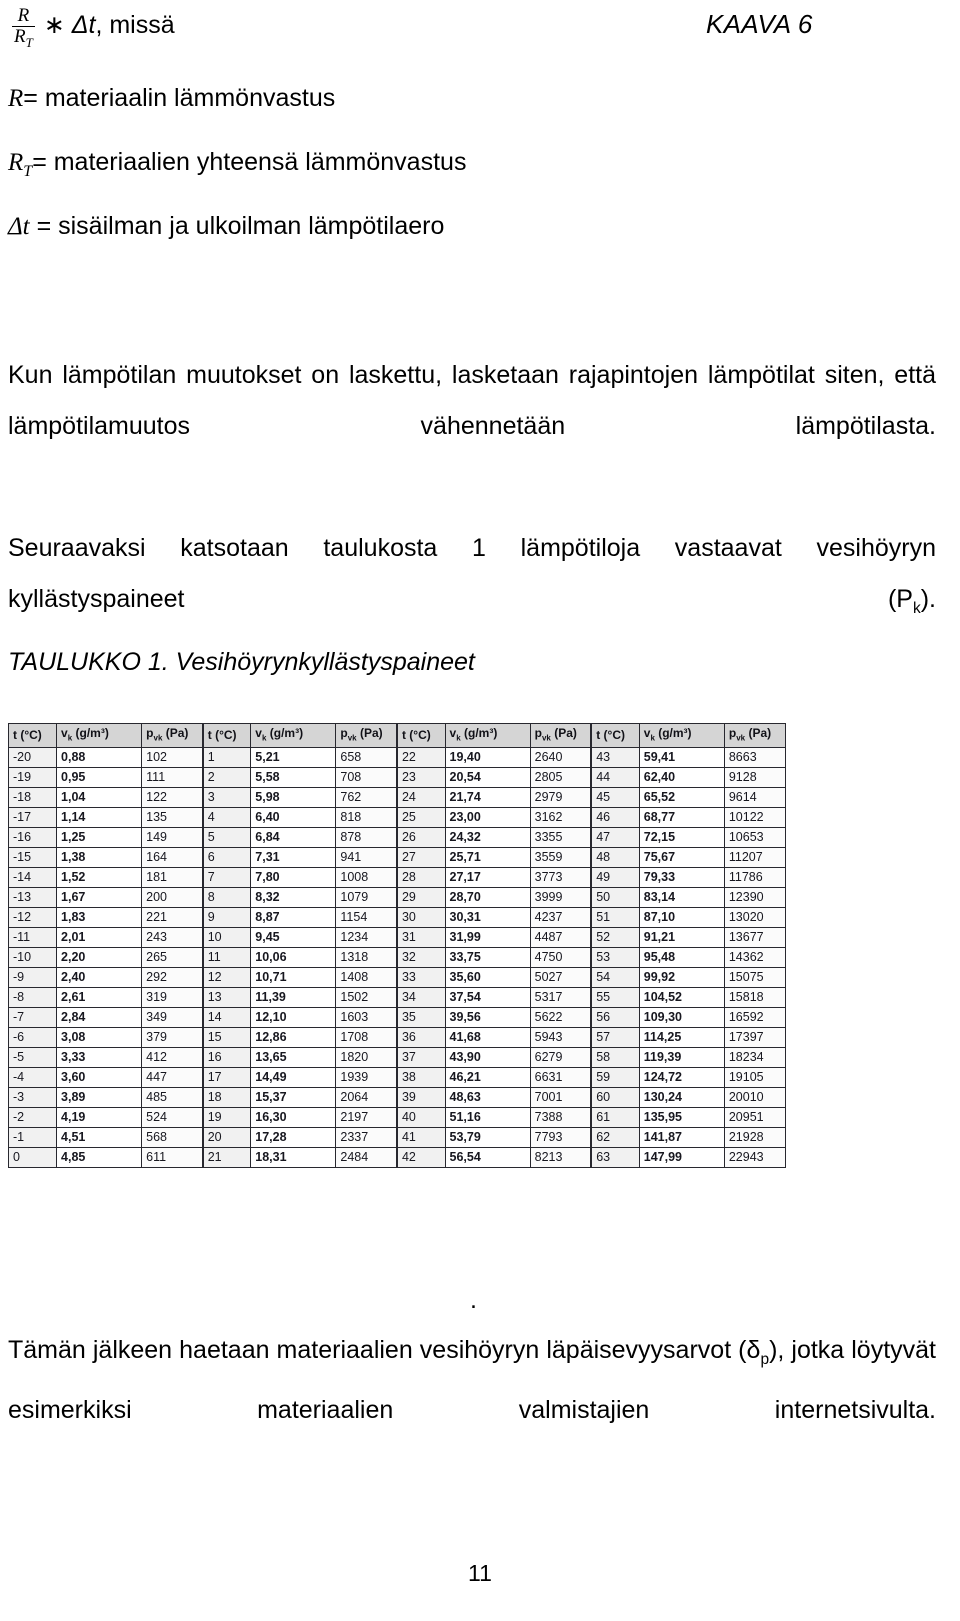 The width and height of the screenshot is (960, 1621). Describe the element at coordinates (681, 918) in the screenshot. I see `cell-vk: 87,10` at that location.